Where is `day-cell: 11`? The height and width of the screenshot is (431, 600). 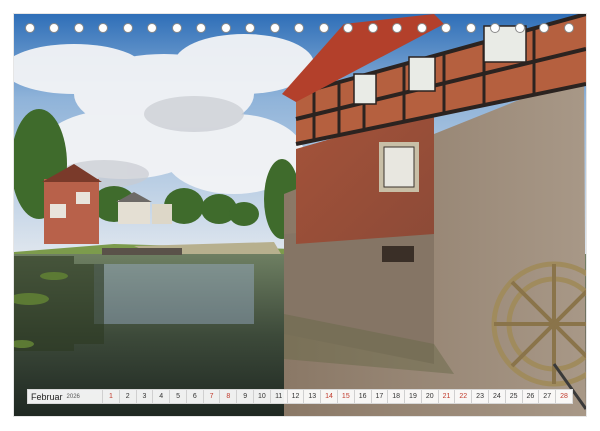
day-cell: 11 is located at coordinates (278, 396).